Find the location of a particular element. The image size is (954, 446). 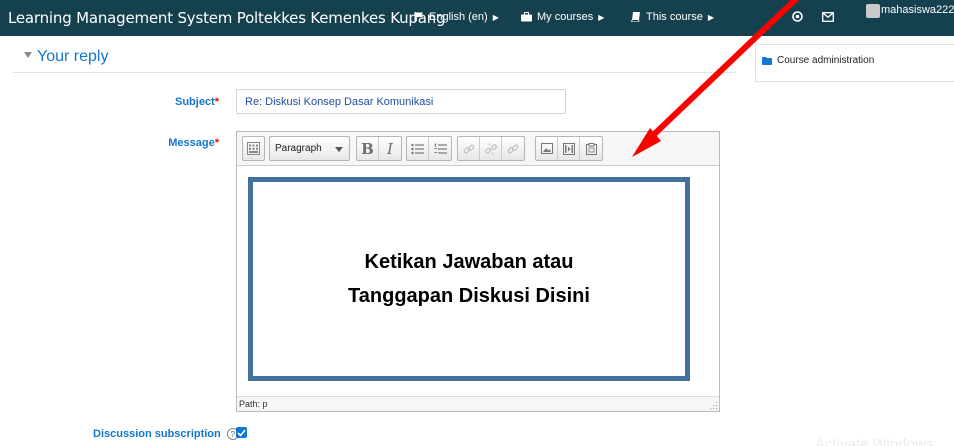

link-group is located at coordinates (491, 148).